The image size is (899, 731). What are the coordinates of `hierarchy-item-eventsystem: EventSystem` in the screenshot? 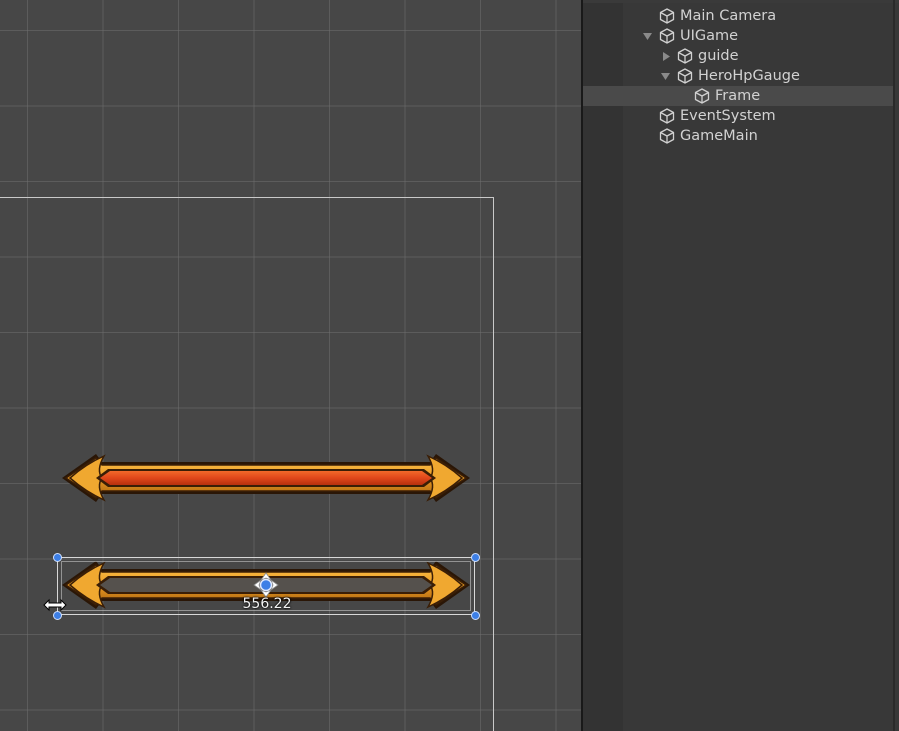 It's located at (738, 116).